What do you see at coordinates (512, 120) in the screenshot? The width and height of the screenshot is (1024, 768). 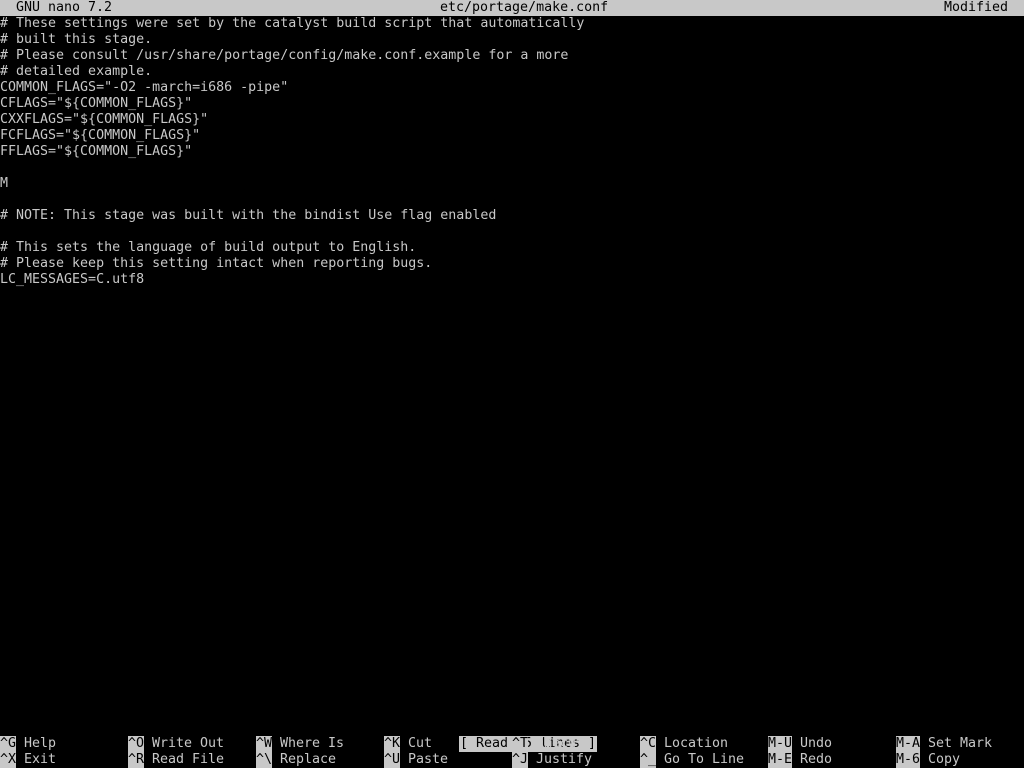 I see `editor-line: CXXFLAGS="${COMMON_FLAGS}"` at bounding box center [512, 120].